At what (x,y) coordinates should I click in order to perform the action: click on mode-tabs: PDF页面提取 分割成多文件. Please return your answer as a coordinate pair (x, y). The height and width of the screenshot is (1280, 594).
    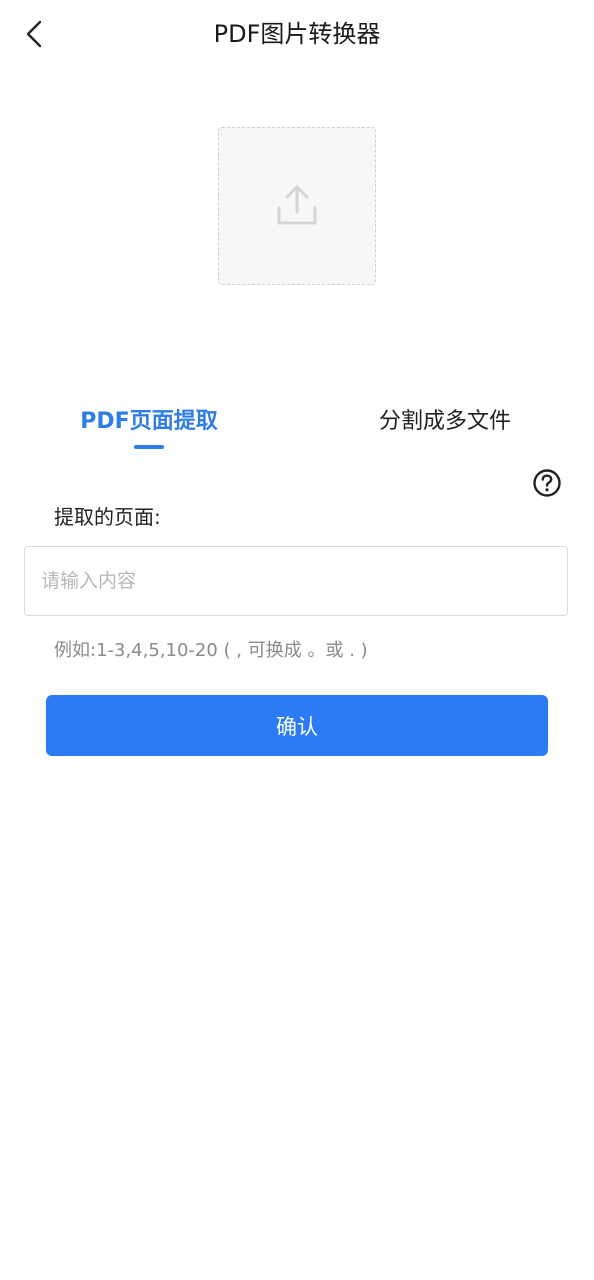
    Looking at the image, I should click on (297, 428).